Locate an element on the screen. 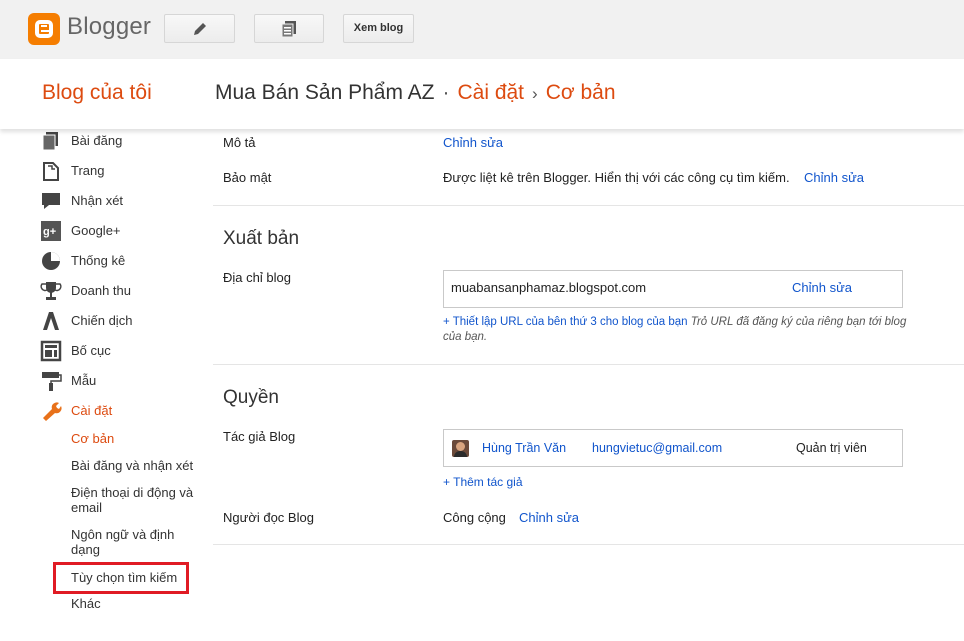 This screenshot has height=641, width=964. trophy-icon is located at coordinates (51, 291).